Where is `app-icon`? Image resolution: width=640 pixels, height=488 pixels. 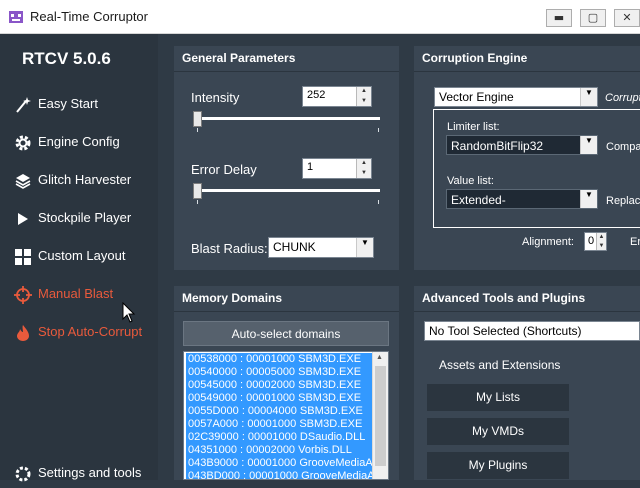
app-icon is located at coordinates (16, 17).